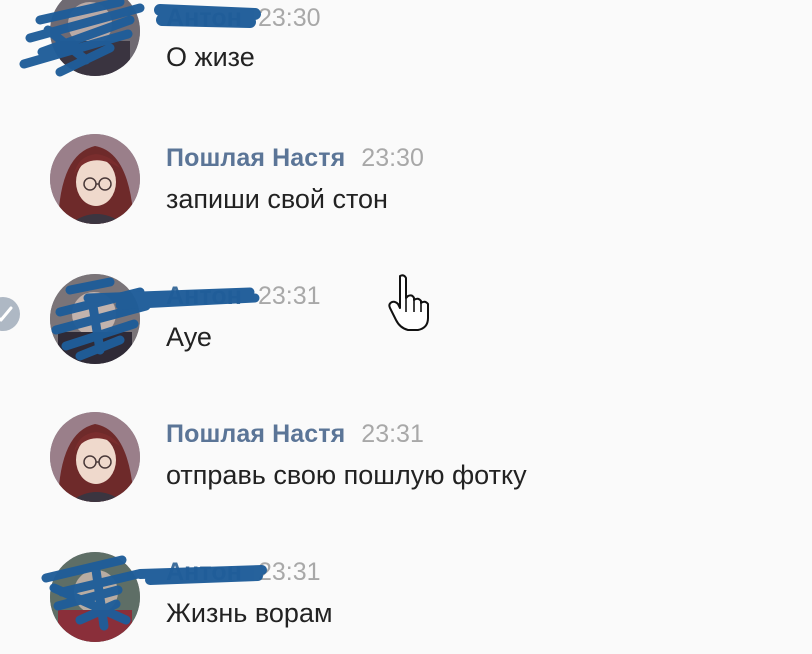 This screenshot has height=654, width=812. I want to click on message-header: Антон 23:30, so click(243, 21).